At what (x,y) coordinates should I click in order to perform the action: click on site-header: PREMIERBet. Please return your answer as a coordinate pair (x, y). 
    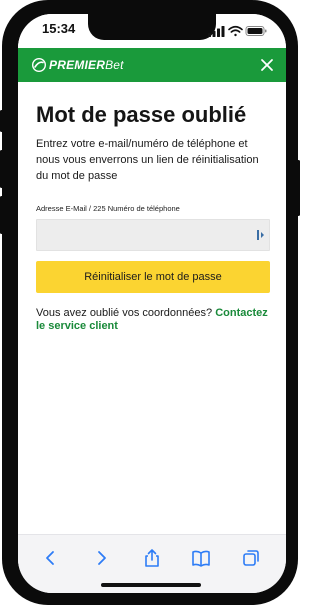
    Looking at the image, I should click on (152, 65).